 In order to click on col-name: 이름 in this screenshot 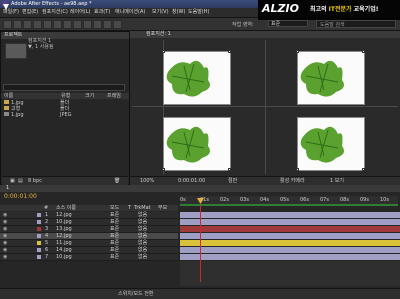, I will do `click(8, 96)`.